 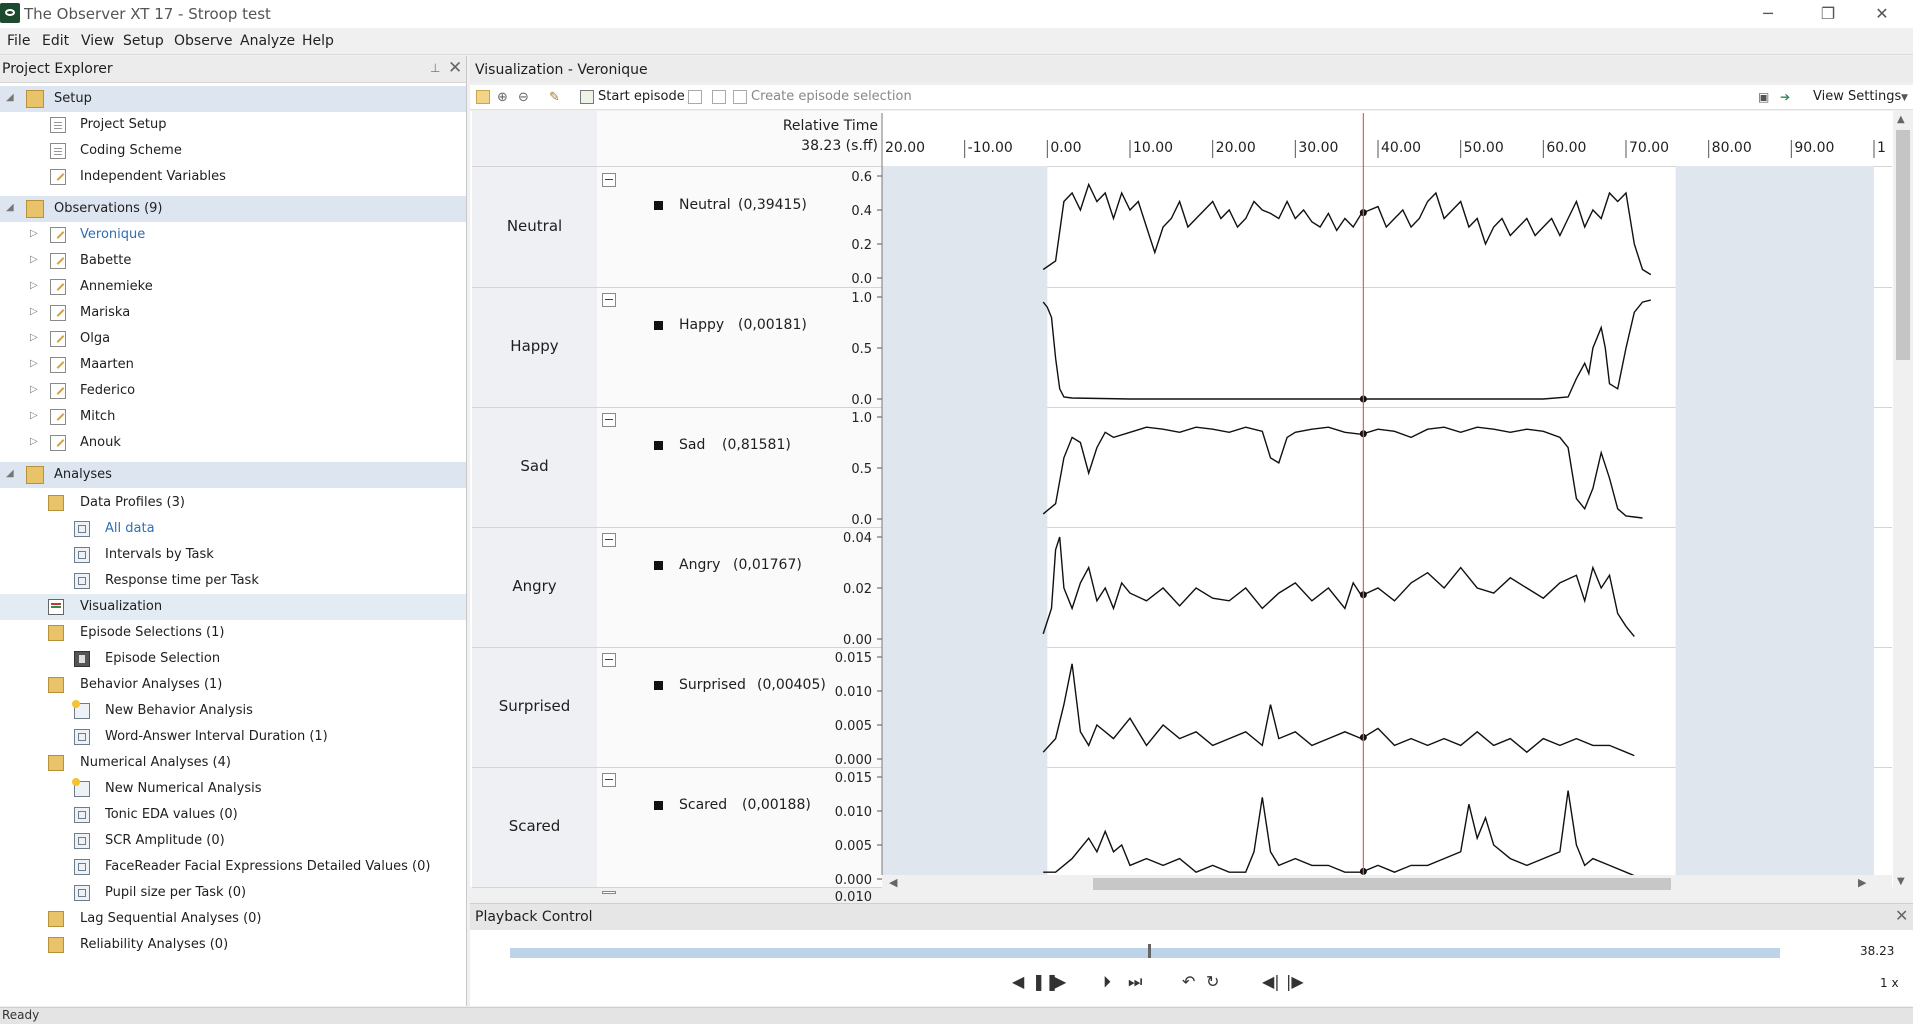 I want to click on y-tick-label: 0.04, so click(x=857, y=538).